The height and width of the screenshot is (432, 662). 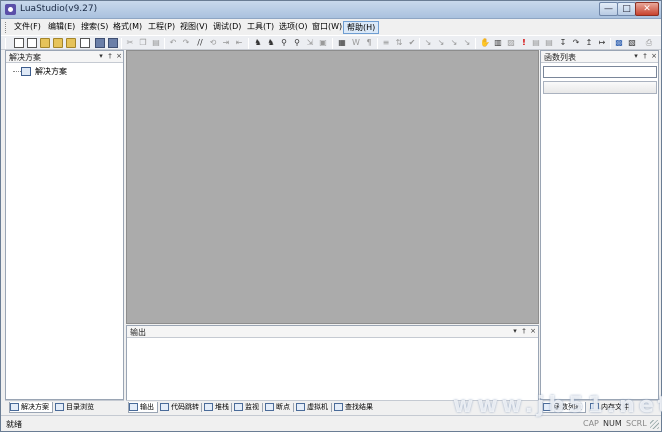 What do you see at coordinates (591, 423) in the screenshot?
I see `caps-lock-indicator: CAP` at bounding box center [591, 423].